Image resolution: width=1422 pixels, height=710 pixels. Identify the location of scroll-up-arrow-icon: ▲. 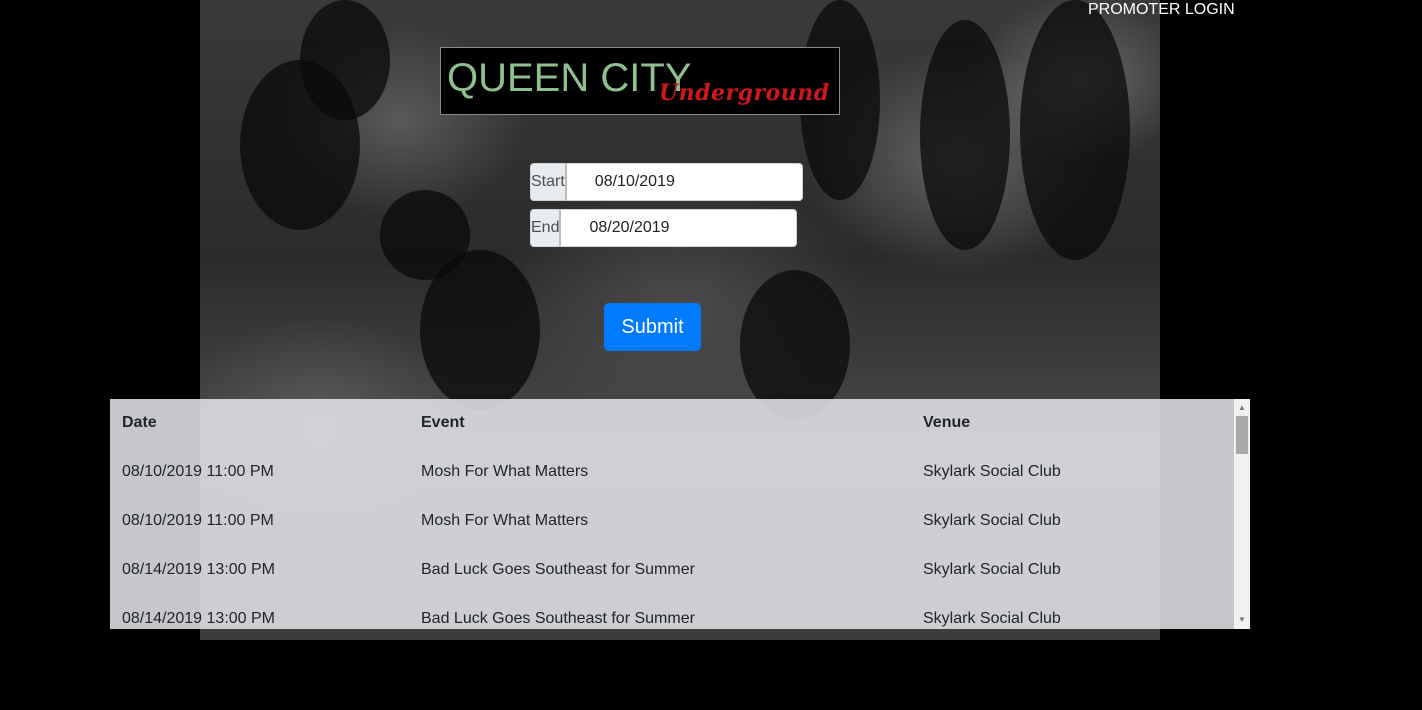
(1242, 408).